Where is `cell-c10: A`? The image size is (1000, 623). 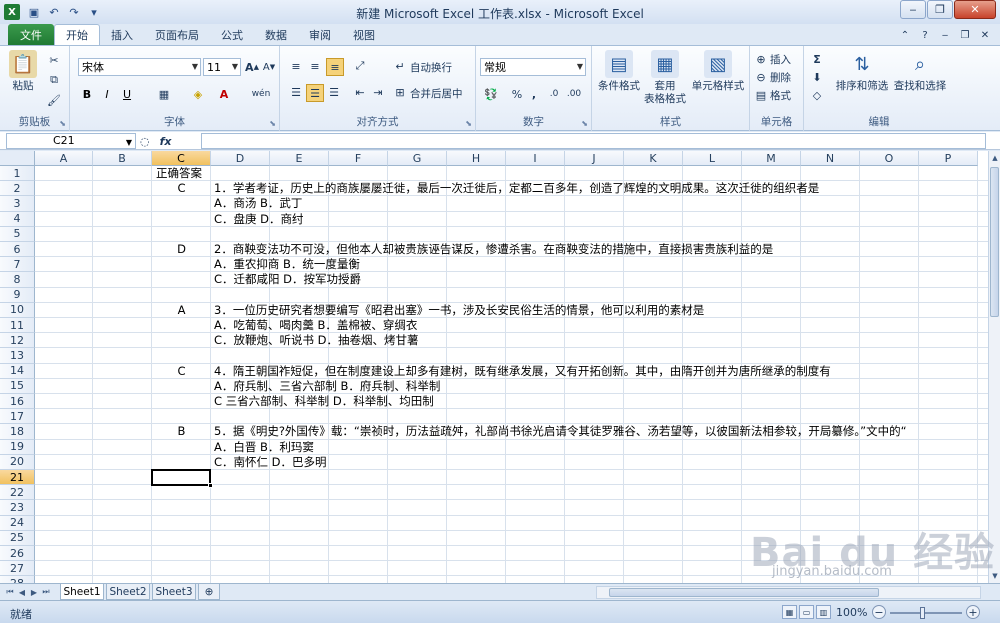
cell-c10: A is located at coordinates (181, 310).